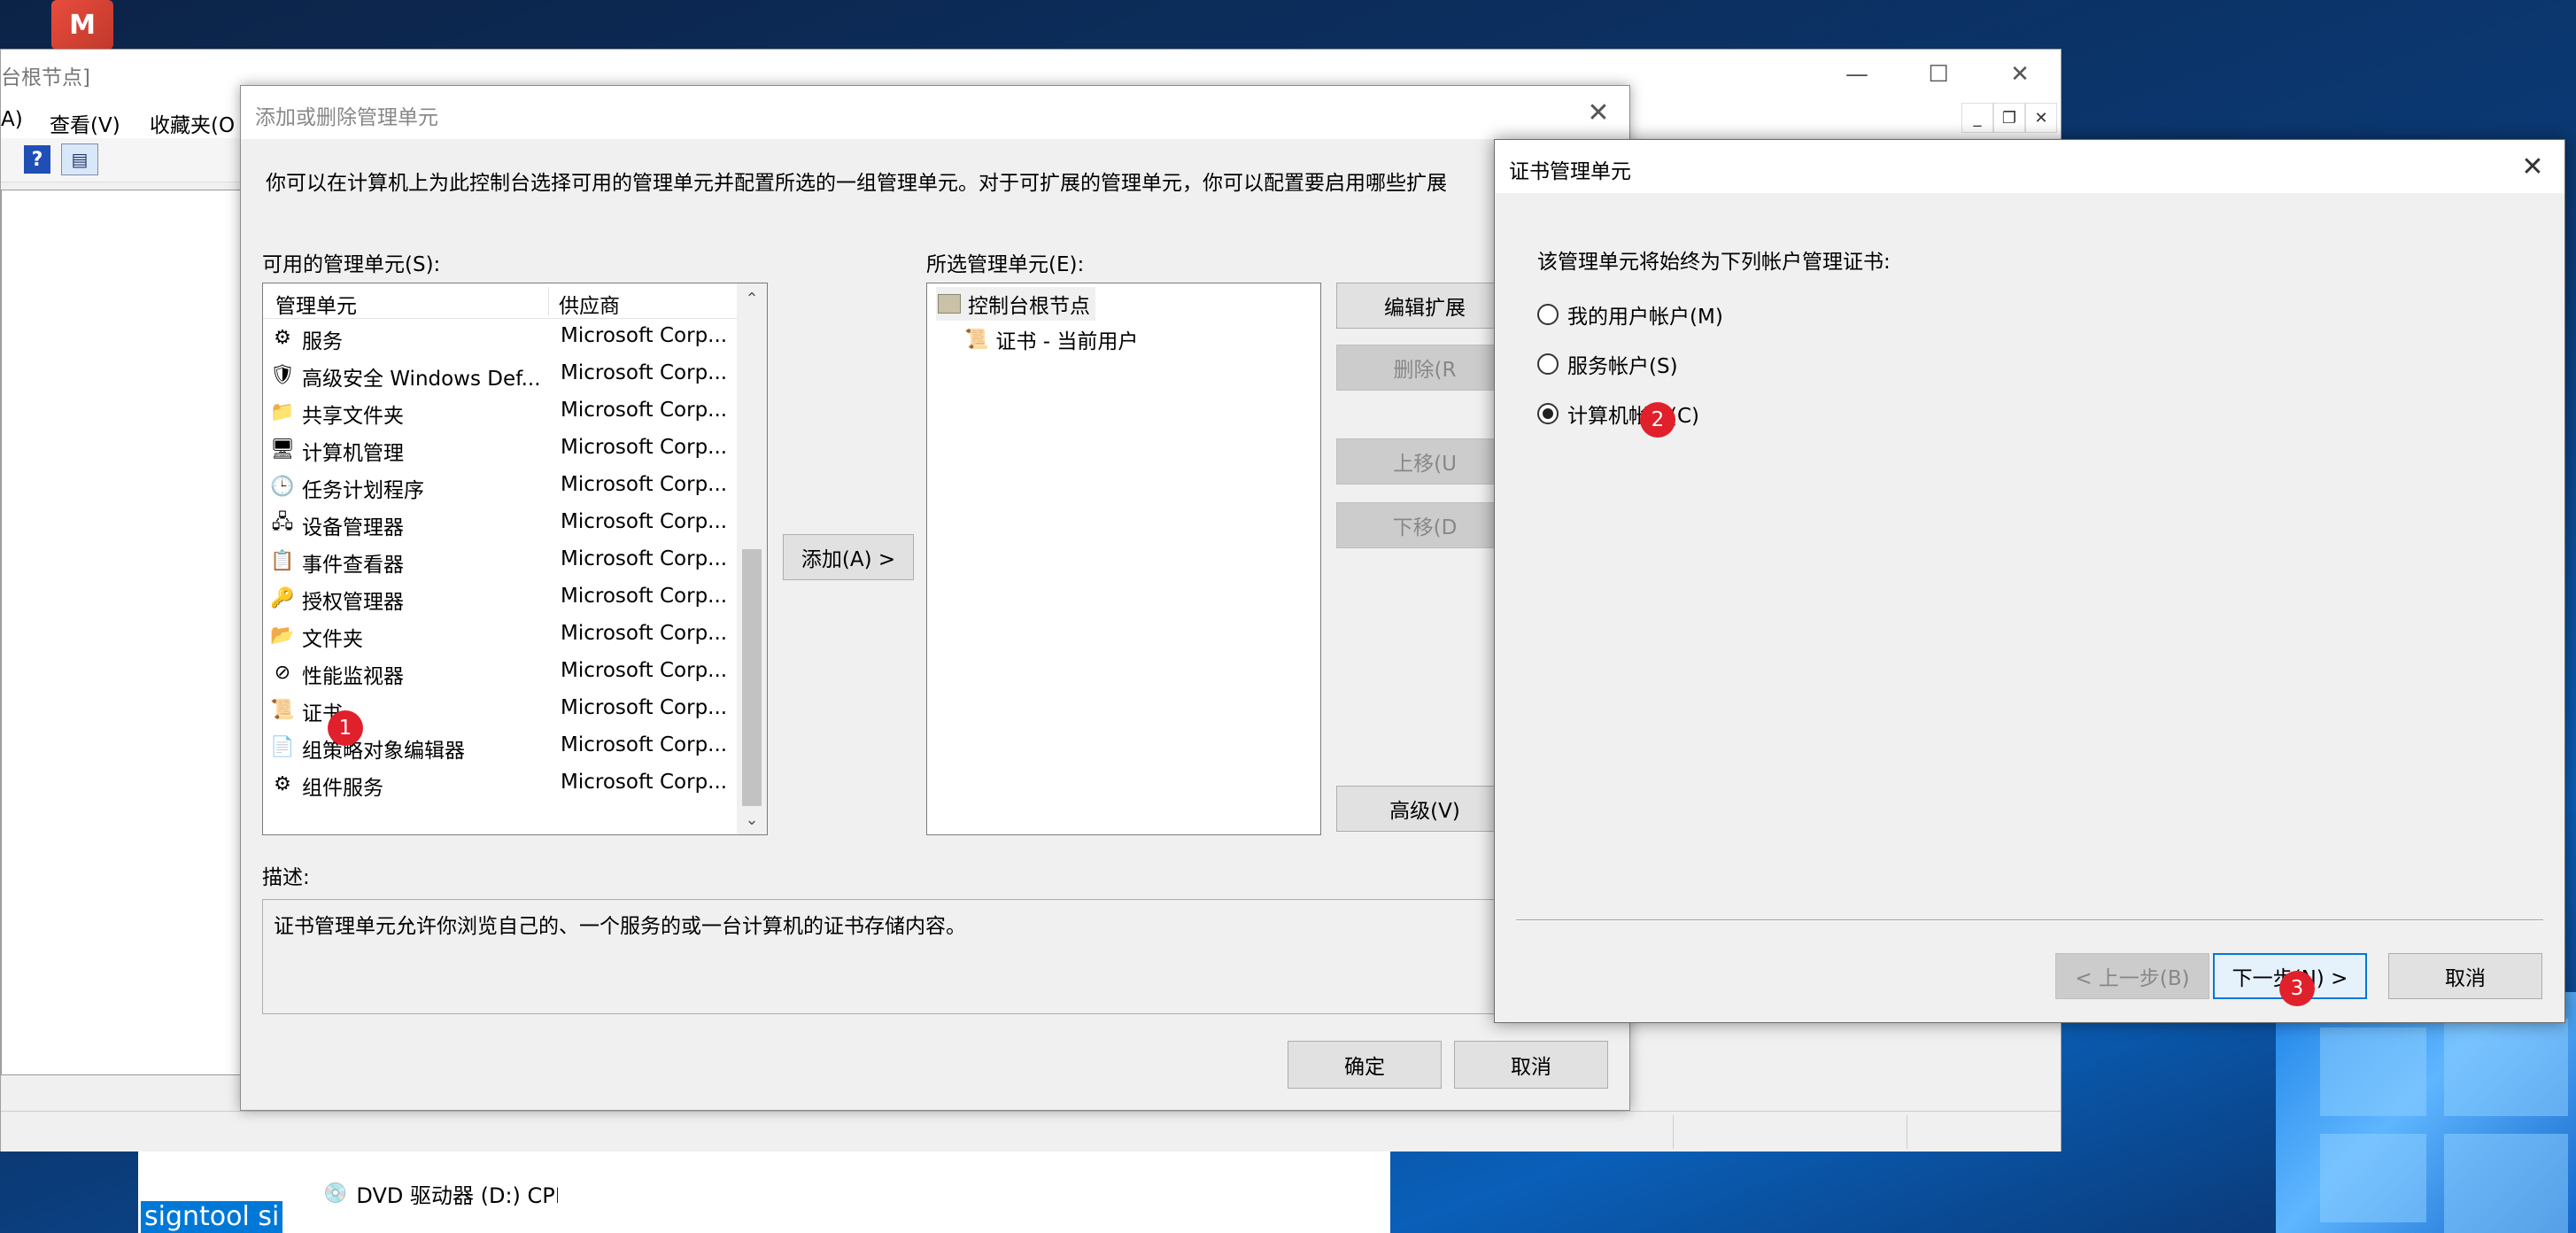 This screenshot has height=1233, width=2576. Describe the element at coordinates (346, 117) in the screenshot. I see `addremove-title: 添加或删除管理单元` at that location.